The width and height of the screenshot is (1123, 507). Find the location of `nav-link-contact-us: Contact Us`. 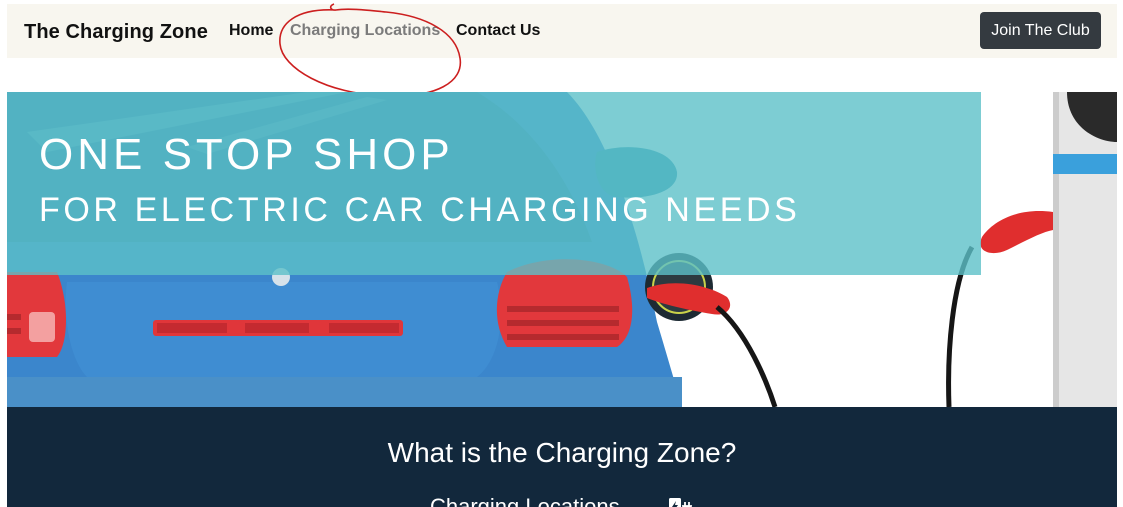

nav-link-contact-us: Contact Us is located at coordinates (498, 31).